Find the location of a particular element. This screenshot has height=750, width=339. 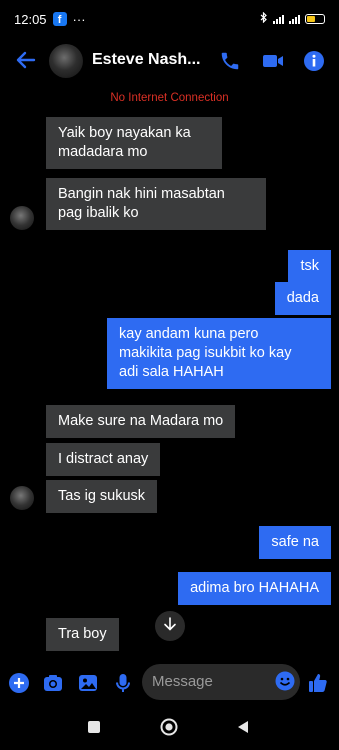

back-arrow-icon is located at coordinates (26, 60).